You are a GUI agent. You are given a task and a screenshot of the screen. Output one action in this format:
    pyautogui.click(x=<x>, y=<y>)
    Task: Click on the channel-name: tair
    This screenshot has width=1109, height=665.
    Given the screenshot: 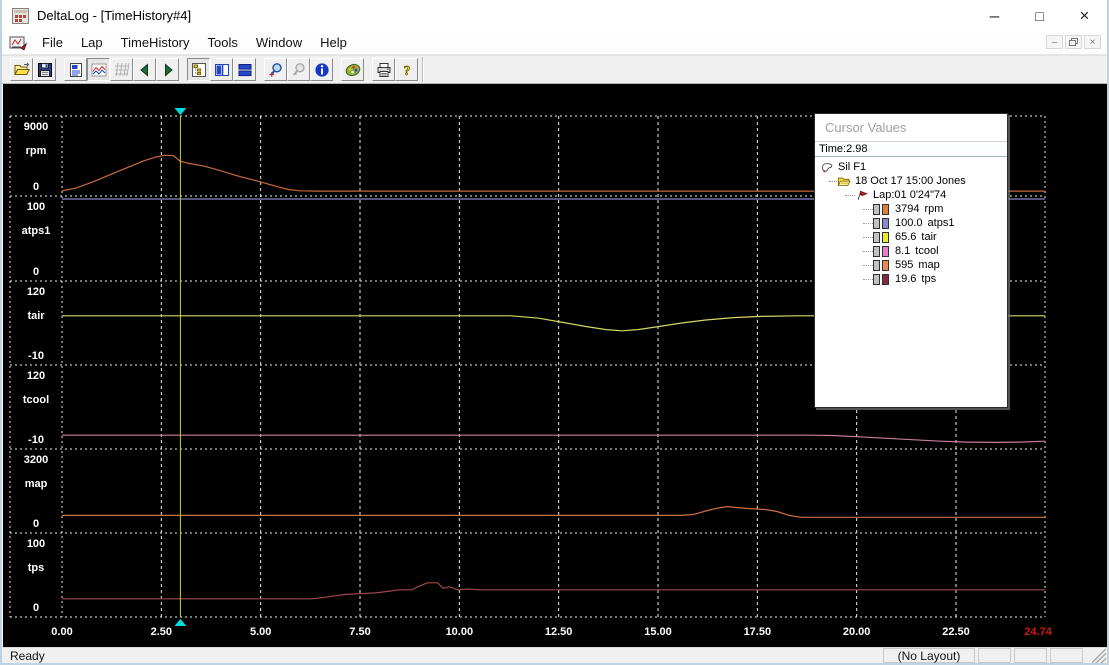 What is the action you would take?
    pyautogui.click(x=929, y=237)
    